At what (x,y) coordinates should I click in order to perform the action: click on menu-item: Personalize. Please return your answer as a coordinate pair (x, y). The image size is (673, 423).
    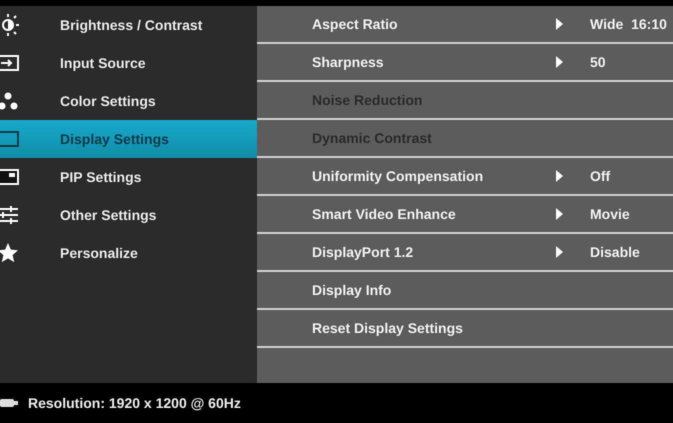
    Looking at the image, I should click on (128, 253).